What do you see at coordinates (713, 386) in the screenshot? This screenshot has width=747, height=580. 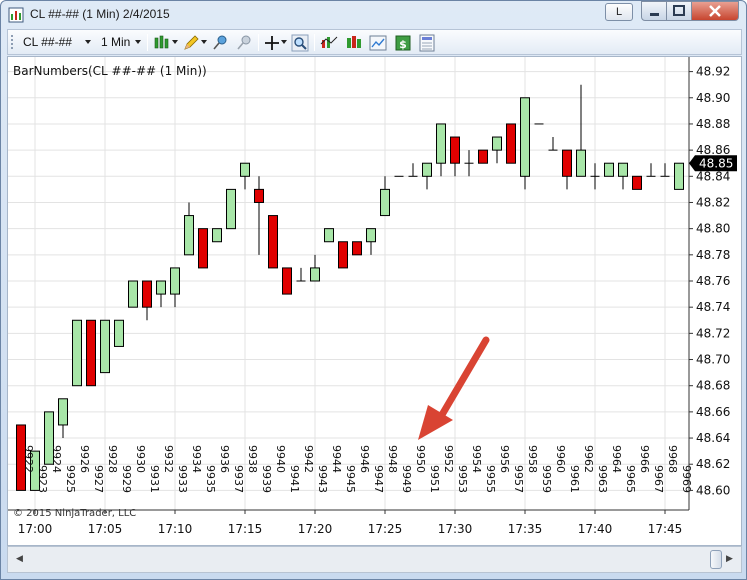 I see `y-tick-label: 48.68` at bounding box center [713, 386].